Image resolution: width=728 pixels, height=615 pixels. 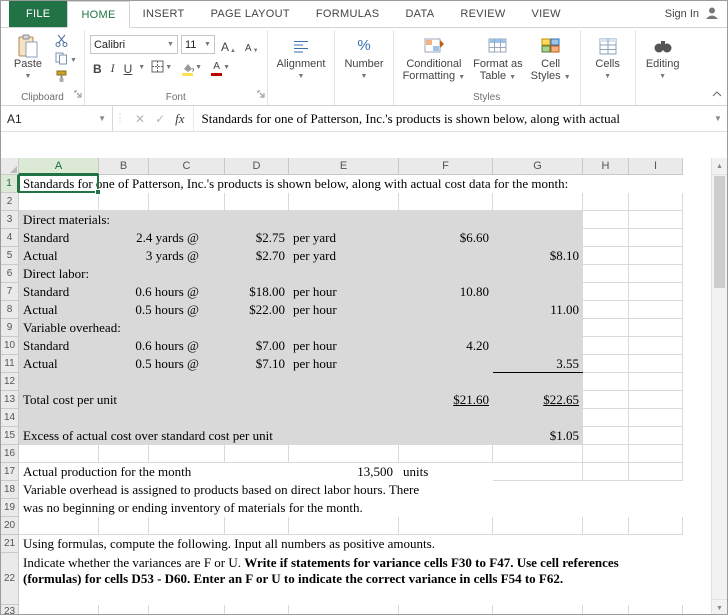 What do you see at coordinates (446, 310) in the screenshot?
I see `cell-F8` at bounding box center [446, 310].